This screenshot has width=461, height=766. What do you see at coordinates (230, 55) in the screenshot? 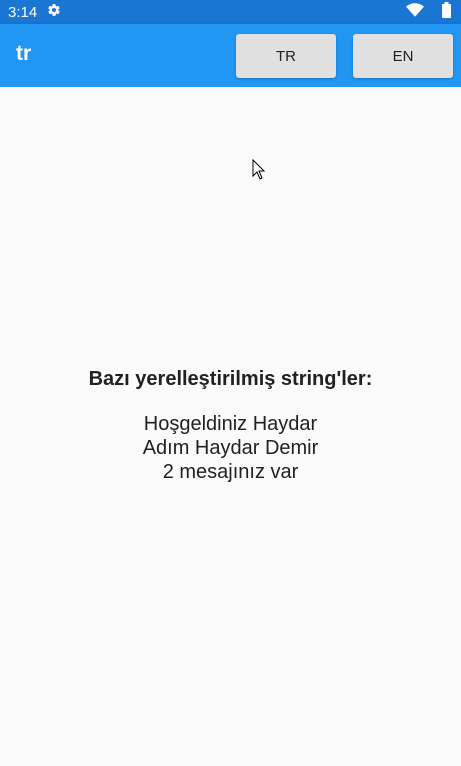
I see `app-bar: tr TR EN` at bounding box center [230, 55].